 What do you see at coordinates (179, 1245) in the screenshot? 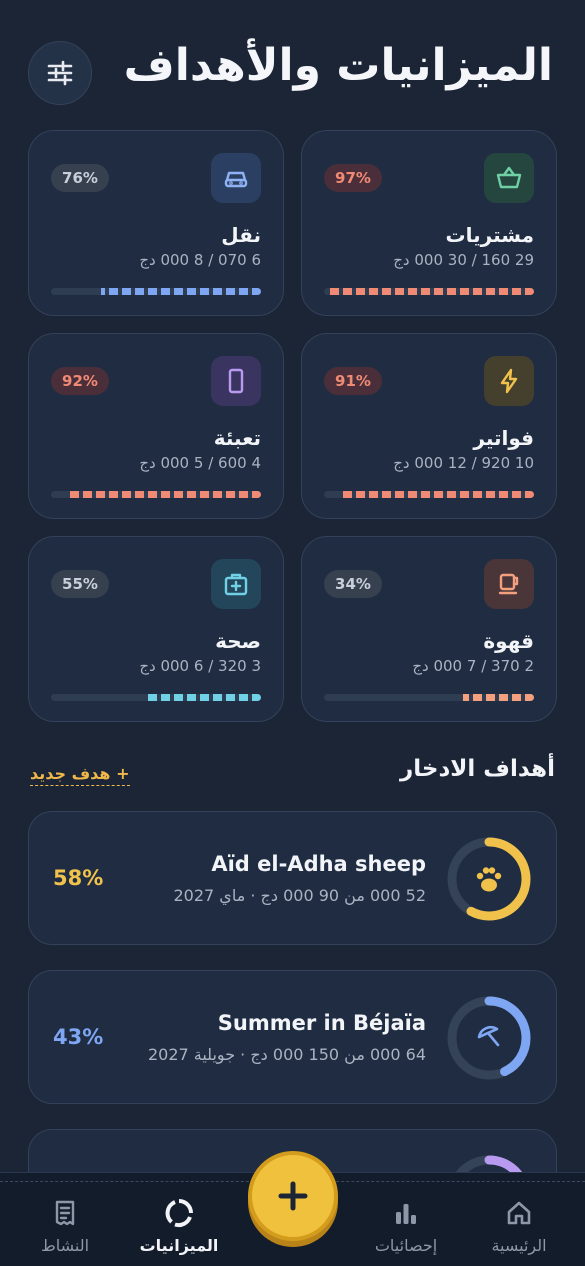
I see `nav-budgets-label: الميزانيات` at bounding box center [179, 1245].